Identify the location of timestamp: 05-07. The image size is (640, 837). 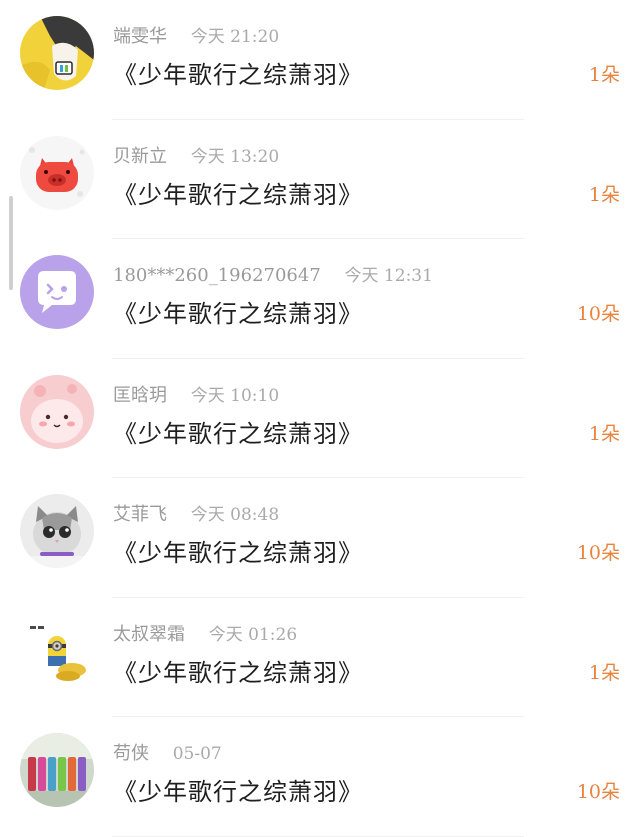
(197, 754).